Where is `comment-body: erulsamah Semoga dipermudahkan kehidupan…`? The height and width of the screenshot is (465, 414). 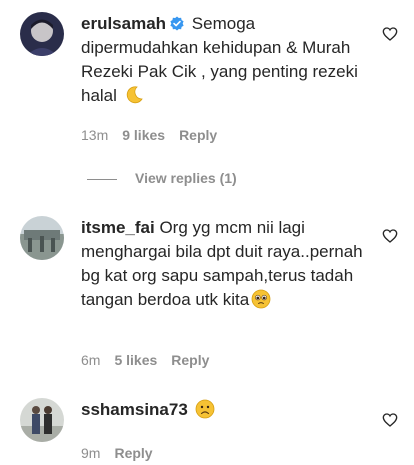 comment-body: erulsamah Semoga dipermudahkan kehidupan… is located at coordinates (226, 60).